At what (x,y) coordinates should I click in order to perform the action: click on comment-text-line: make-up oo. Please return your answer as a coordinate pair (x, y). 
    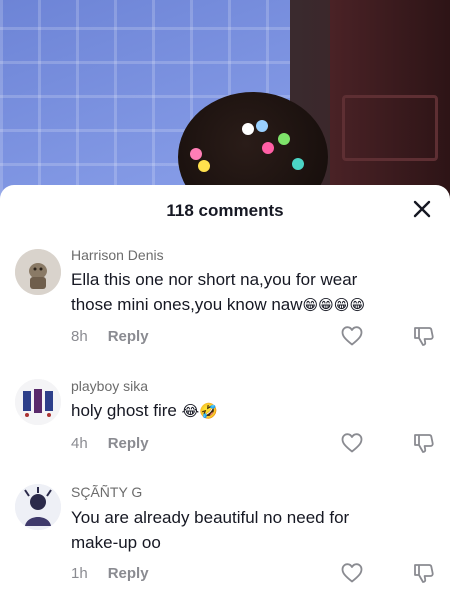
    Looking at the image, I should click on (116, 542).